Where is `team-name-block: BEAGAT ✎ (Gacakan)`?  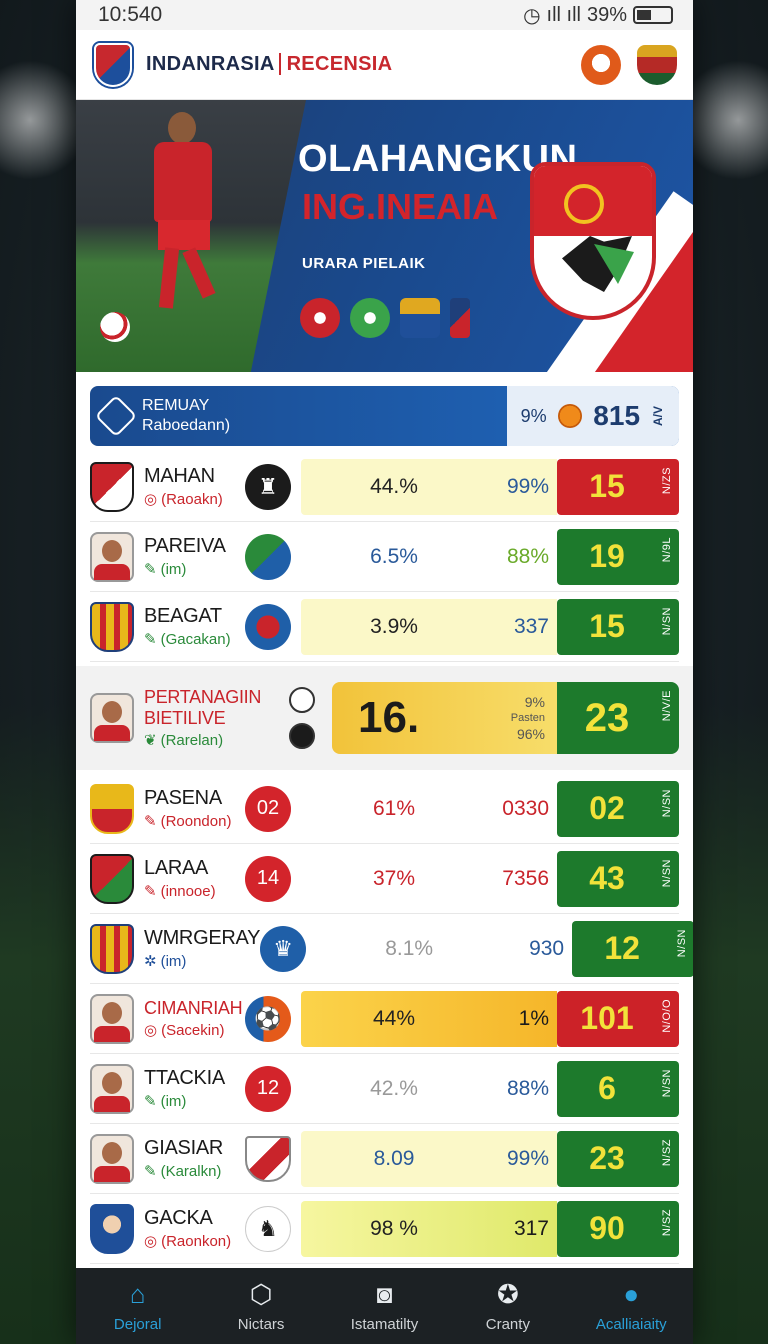 team-name-block: BEAGAT ✎ (Gacakan) is located at coordinates (194, 626).